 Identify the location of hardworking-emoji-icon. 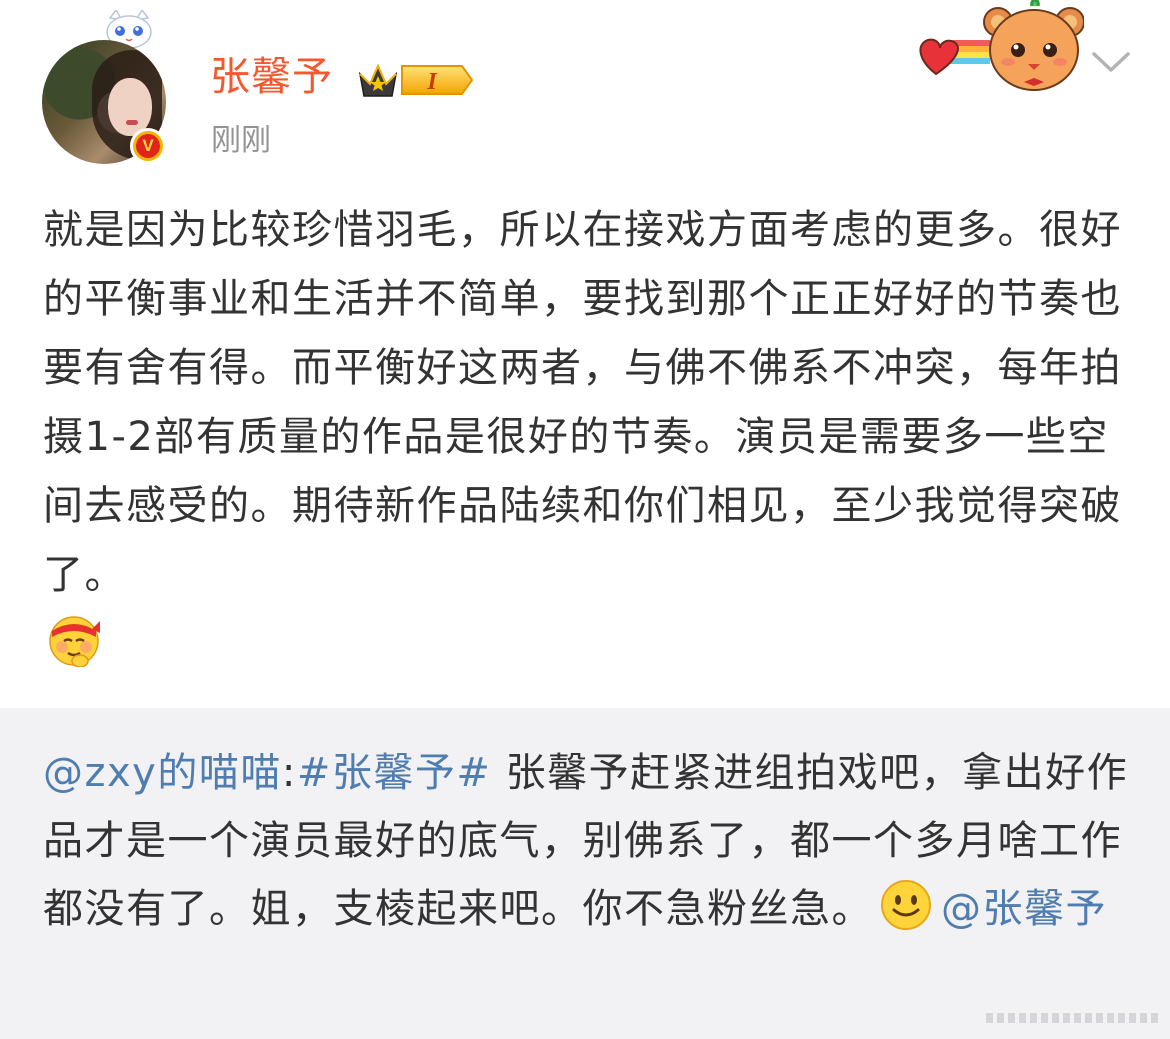
(74, 641).